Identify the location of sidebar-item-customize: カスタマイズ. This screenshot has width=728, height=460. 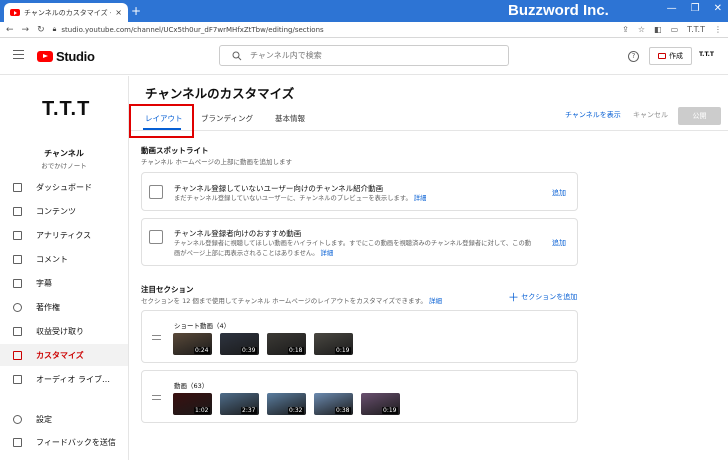
(64, 355).